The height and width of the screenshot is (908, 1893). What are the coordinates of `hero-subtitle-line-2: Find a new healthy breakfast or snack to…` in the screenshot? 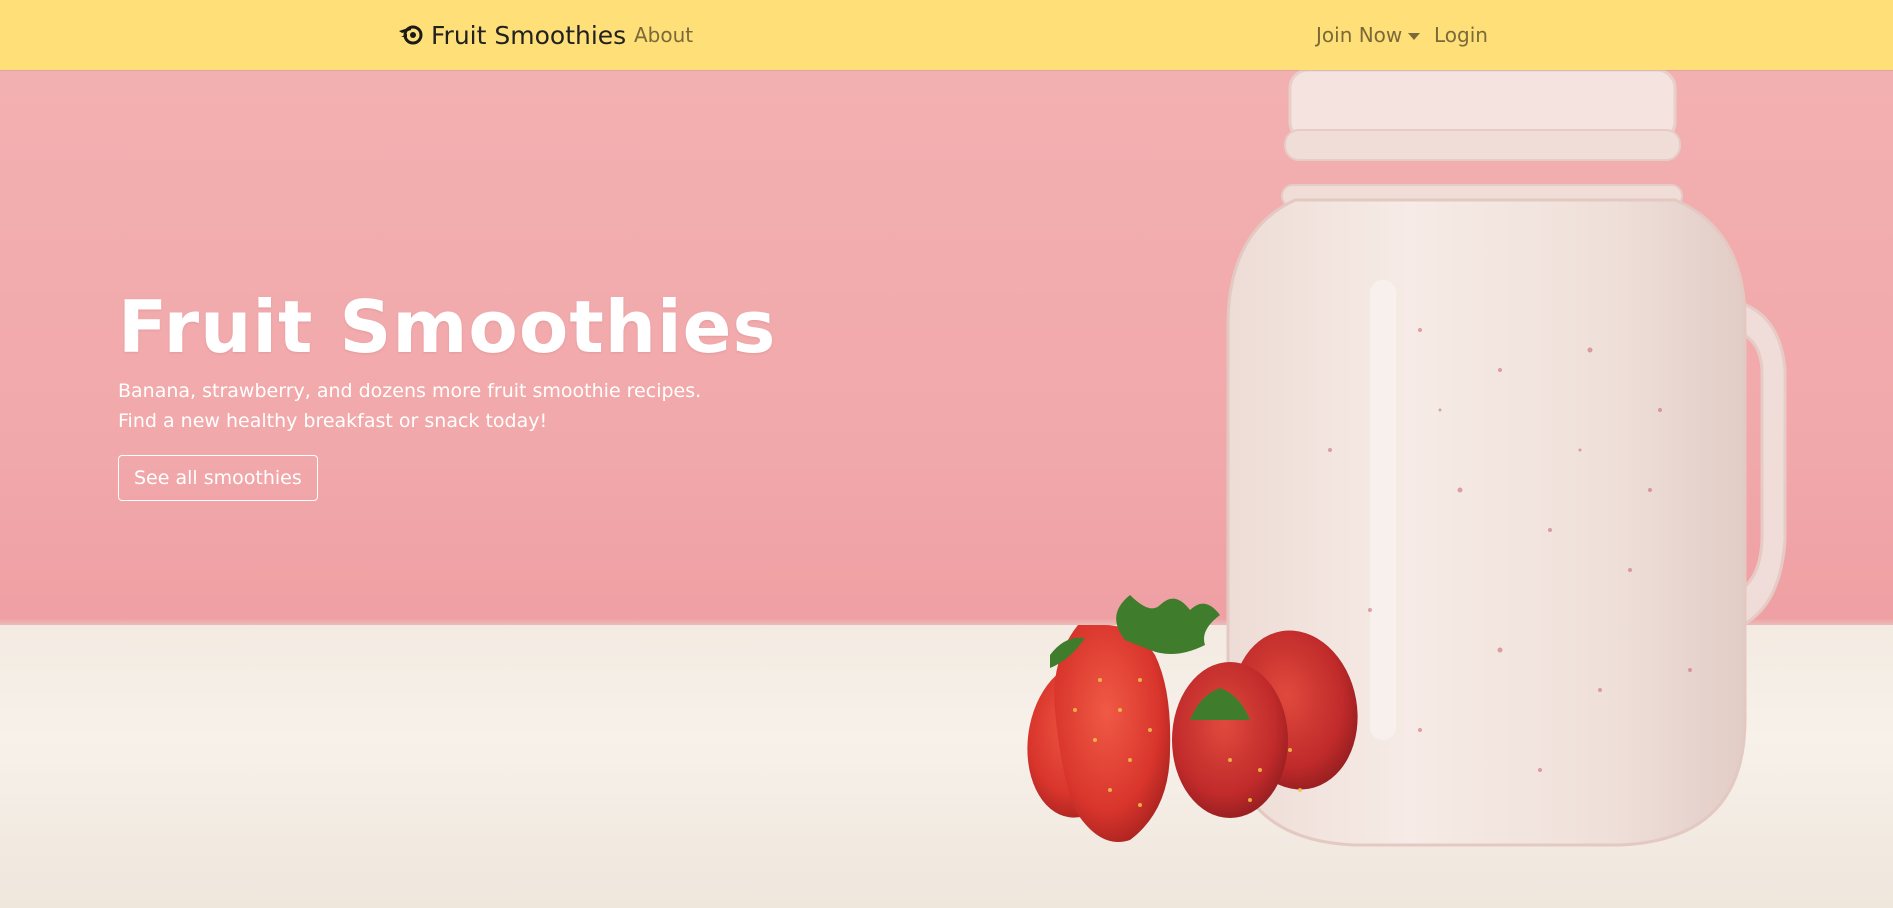 It's located at (333, 421).